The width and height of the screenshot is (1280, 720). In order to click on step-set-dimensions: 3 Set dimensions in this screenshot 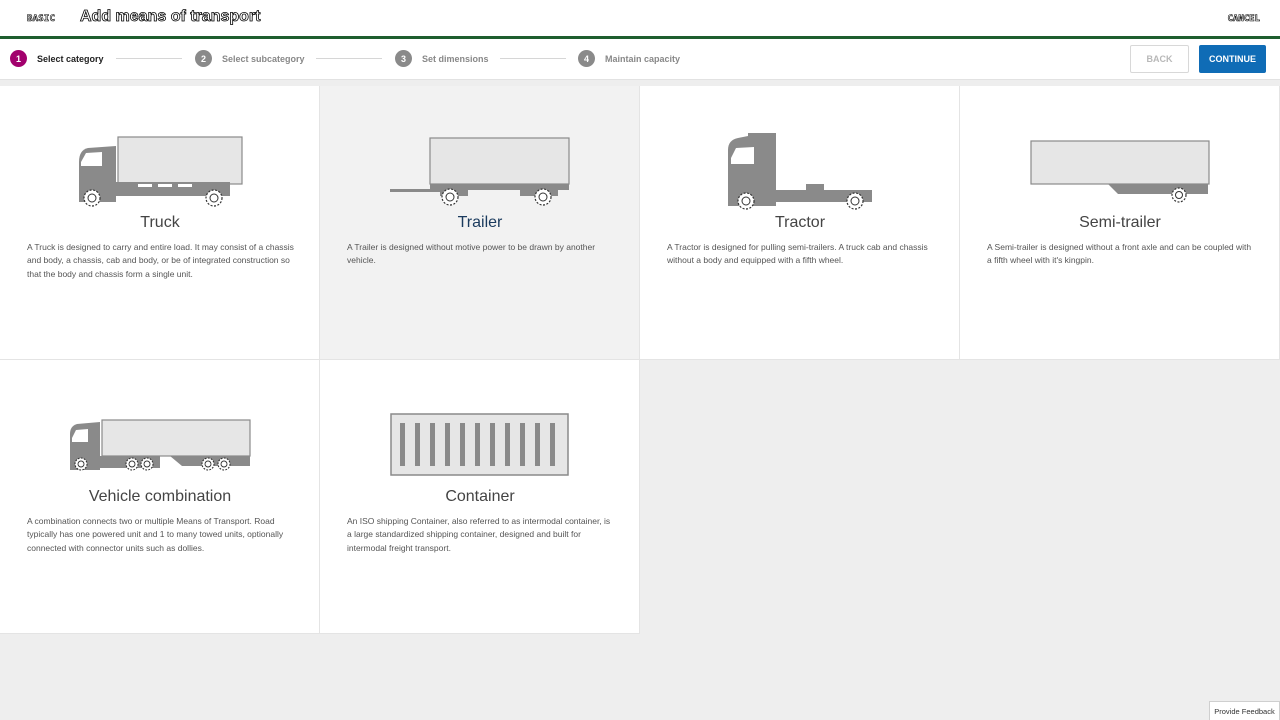, I will do `click(442, 58)`.